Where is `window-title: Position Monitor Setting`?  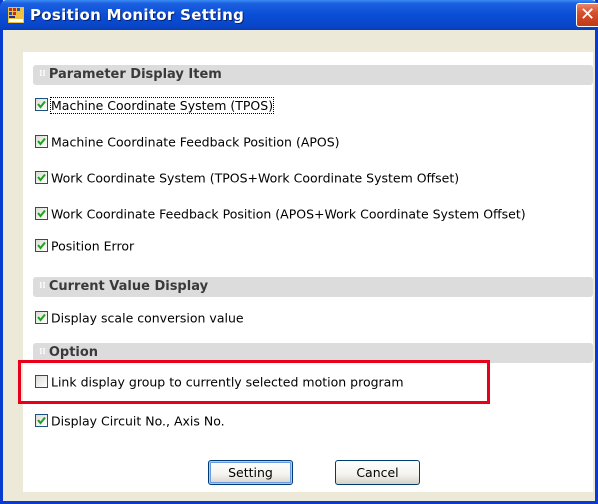 window-title: Position Monitor Setting is located at coordinates (137, 15).